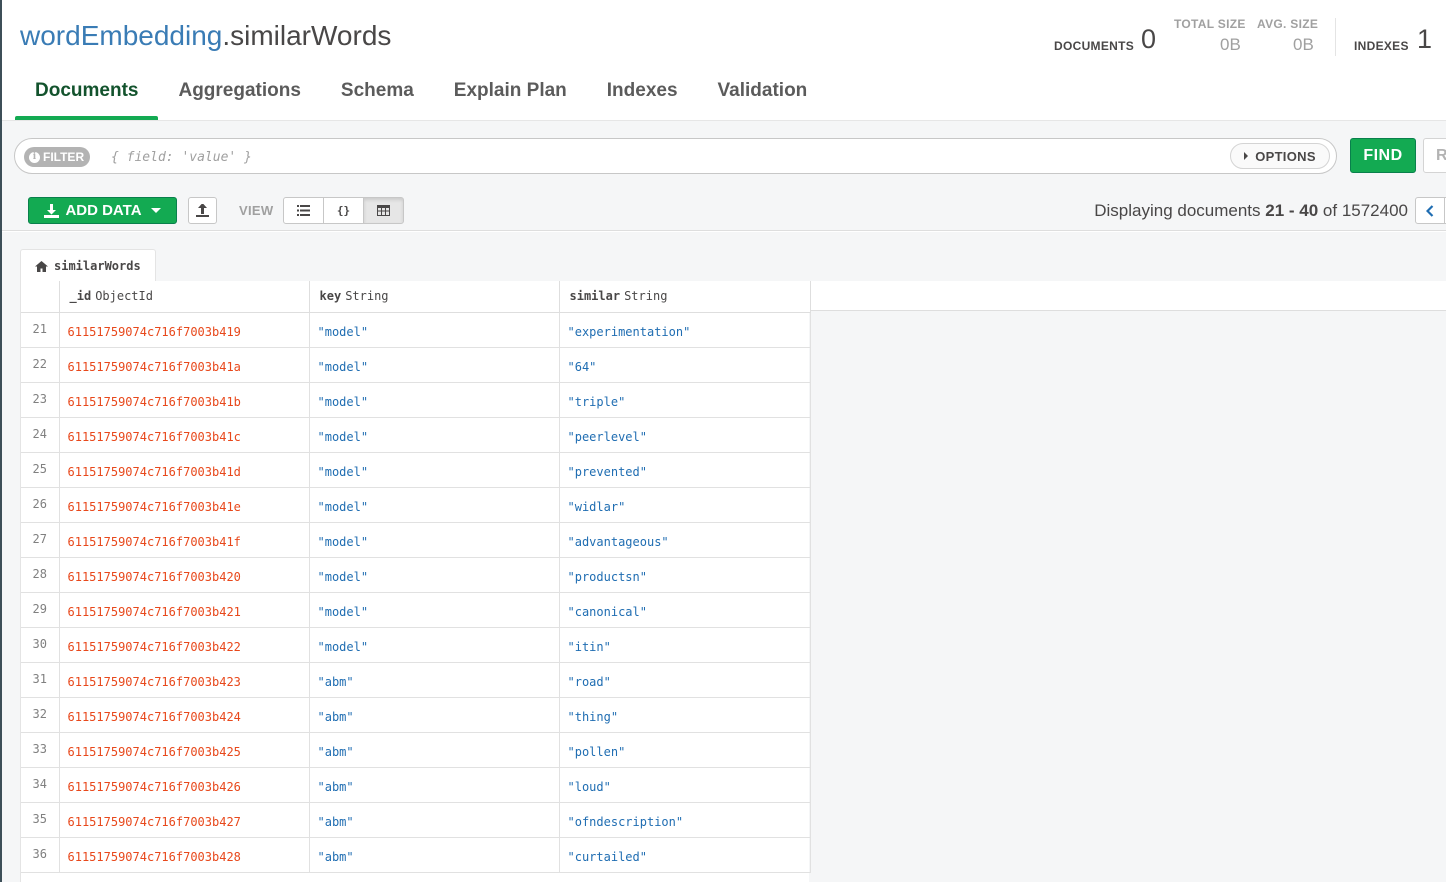 This screenshot has width=1446, height=882. What do you see at coordinates (57, 157) in the screenshot?
I see `filter-pill: i FILTER` at bounding box center [57, 157].